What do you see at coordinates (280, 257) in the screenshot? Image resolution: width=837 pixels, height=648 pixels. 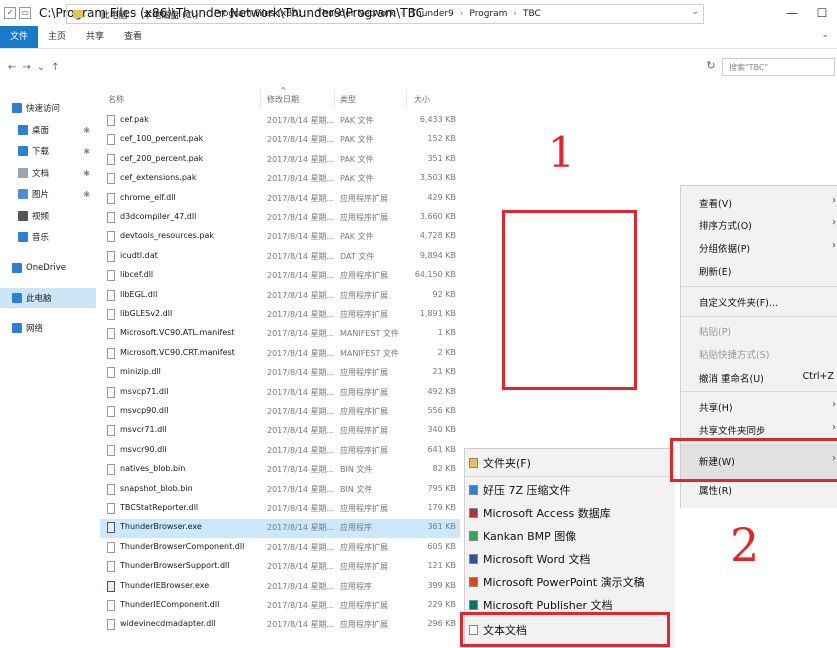 I see `table-row: icudtl.dat 2017/8/14 星期... DAT 文件 9,894 KB` at bounding box center [280, 257].